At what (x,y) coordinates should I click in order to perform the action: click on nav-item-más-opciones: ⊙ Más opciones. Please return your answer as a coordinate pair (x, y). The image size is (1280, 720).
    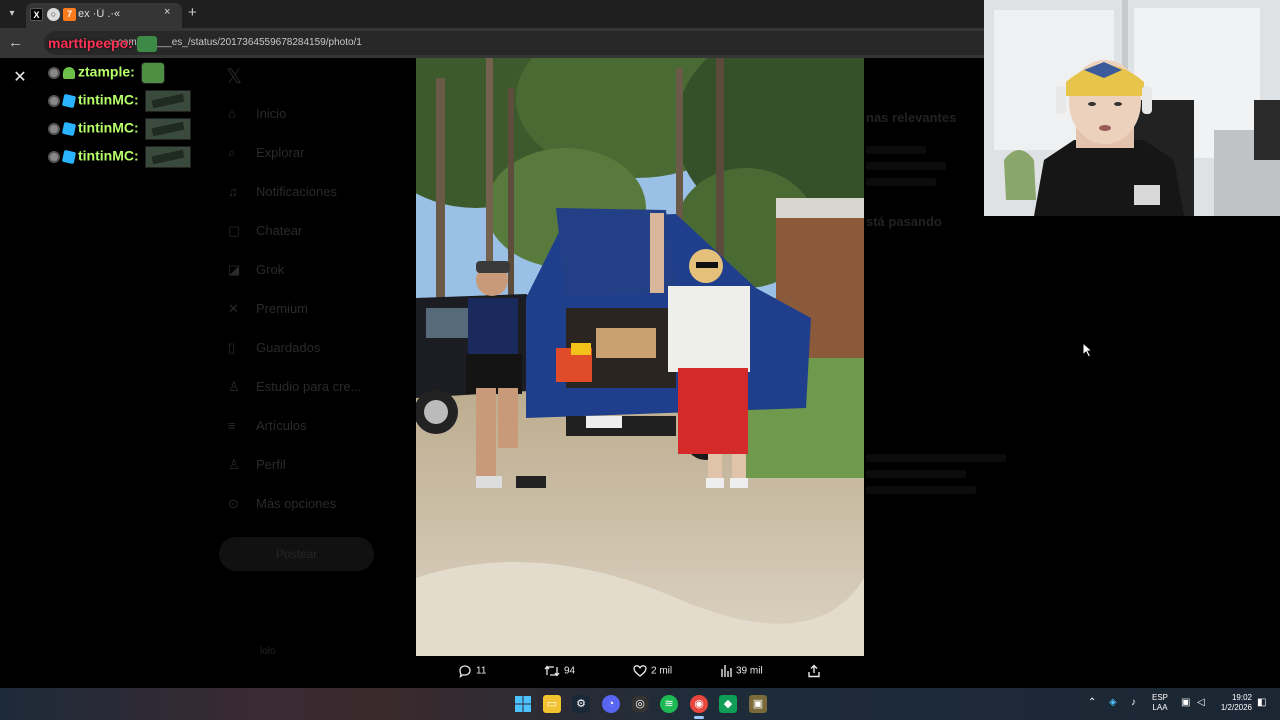
    Looking at the image, I should click on (282, 506).